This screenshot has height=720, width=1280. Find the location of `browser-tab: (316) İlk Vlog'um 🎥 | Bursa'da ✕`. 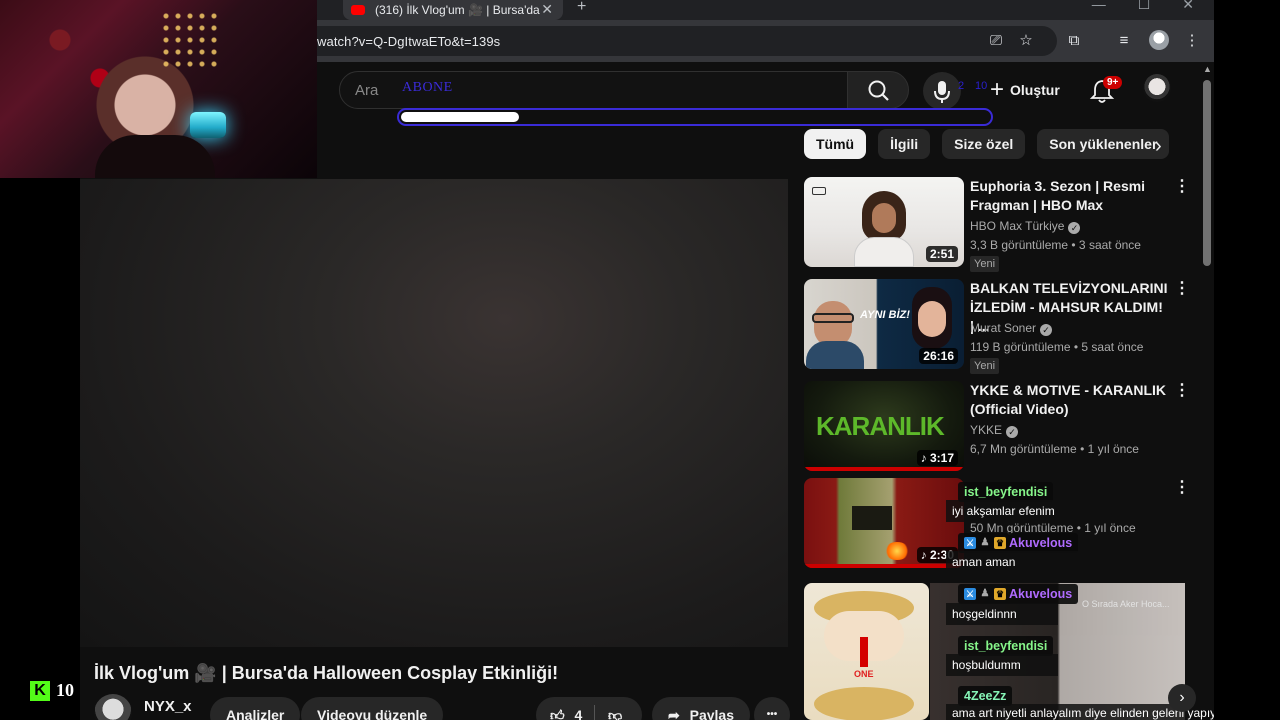

browser-tab: (316) İlk Vlog'um 🎥 | Bursa'da ✕ is located at coordinates (453, 10).